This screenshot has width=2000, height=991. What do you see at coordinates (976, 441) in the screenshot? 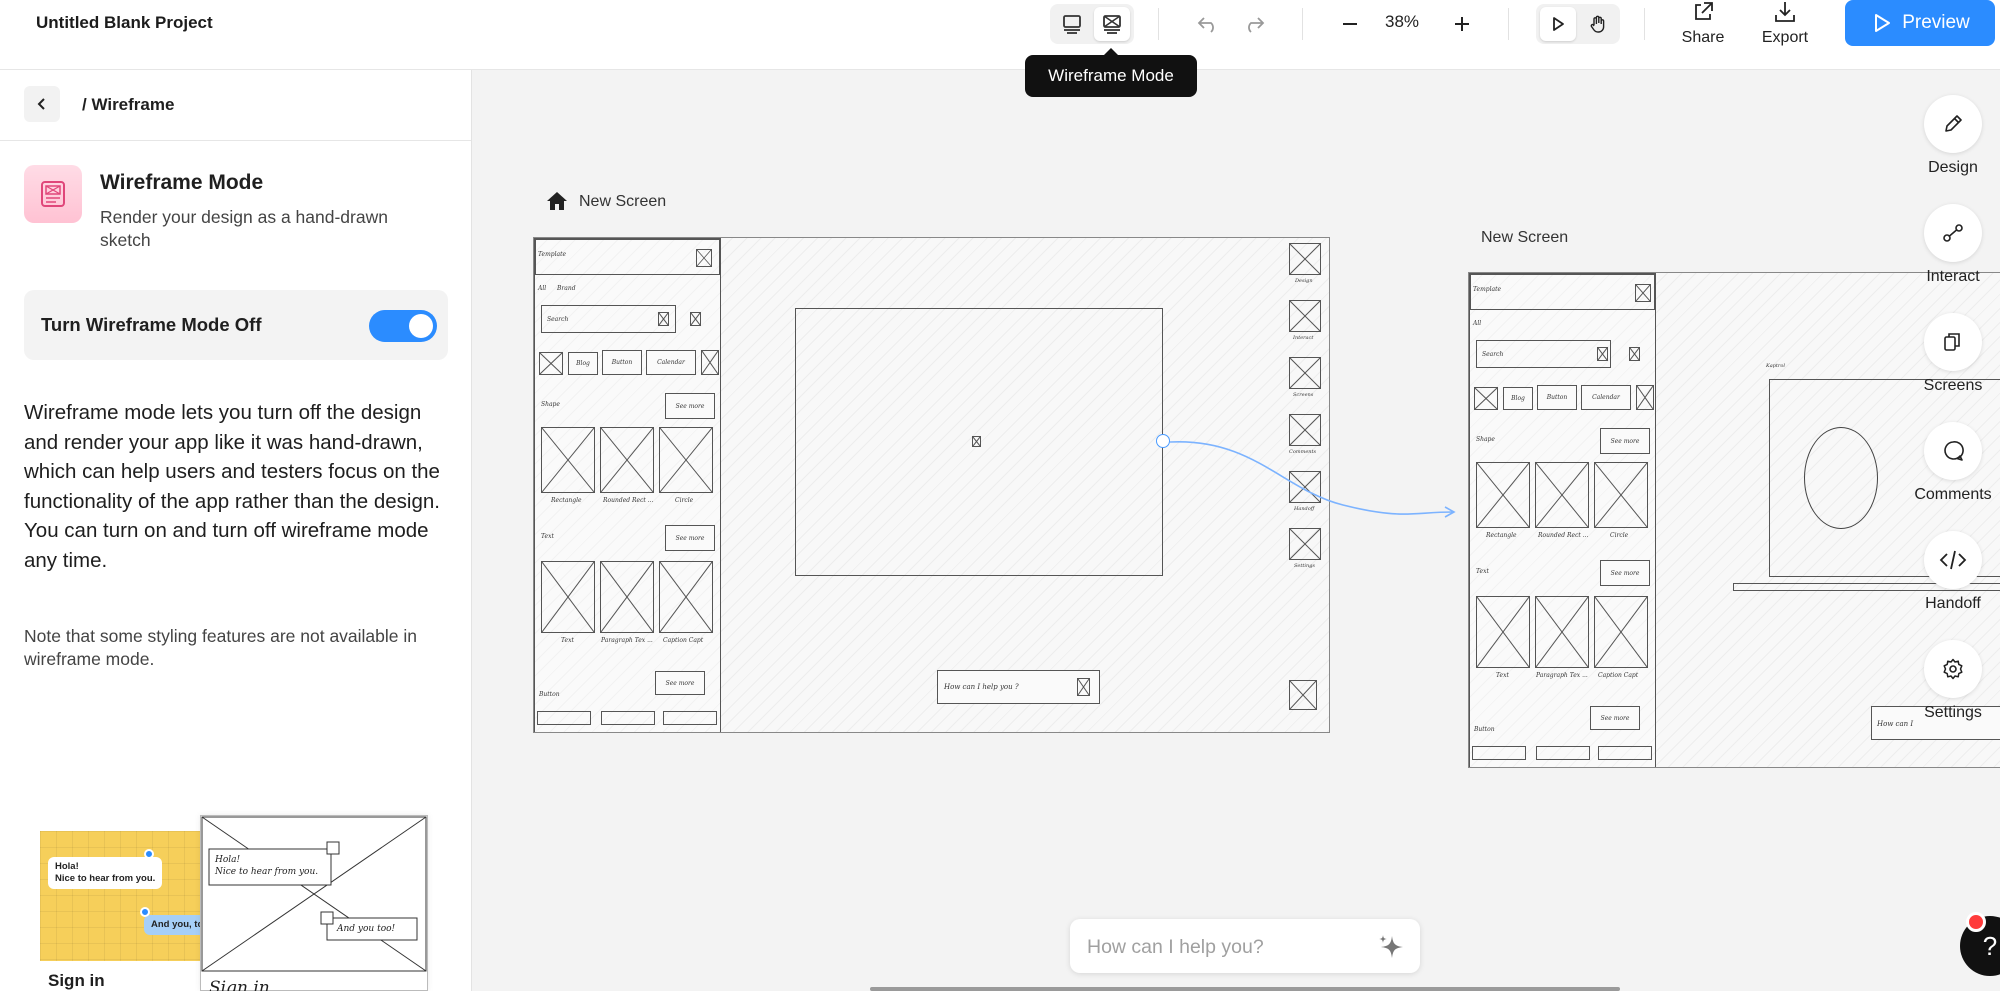
I see `sketch-image-icon` at bounding box center [976, 441].